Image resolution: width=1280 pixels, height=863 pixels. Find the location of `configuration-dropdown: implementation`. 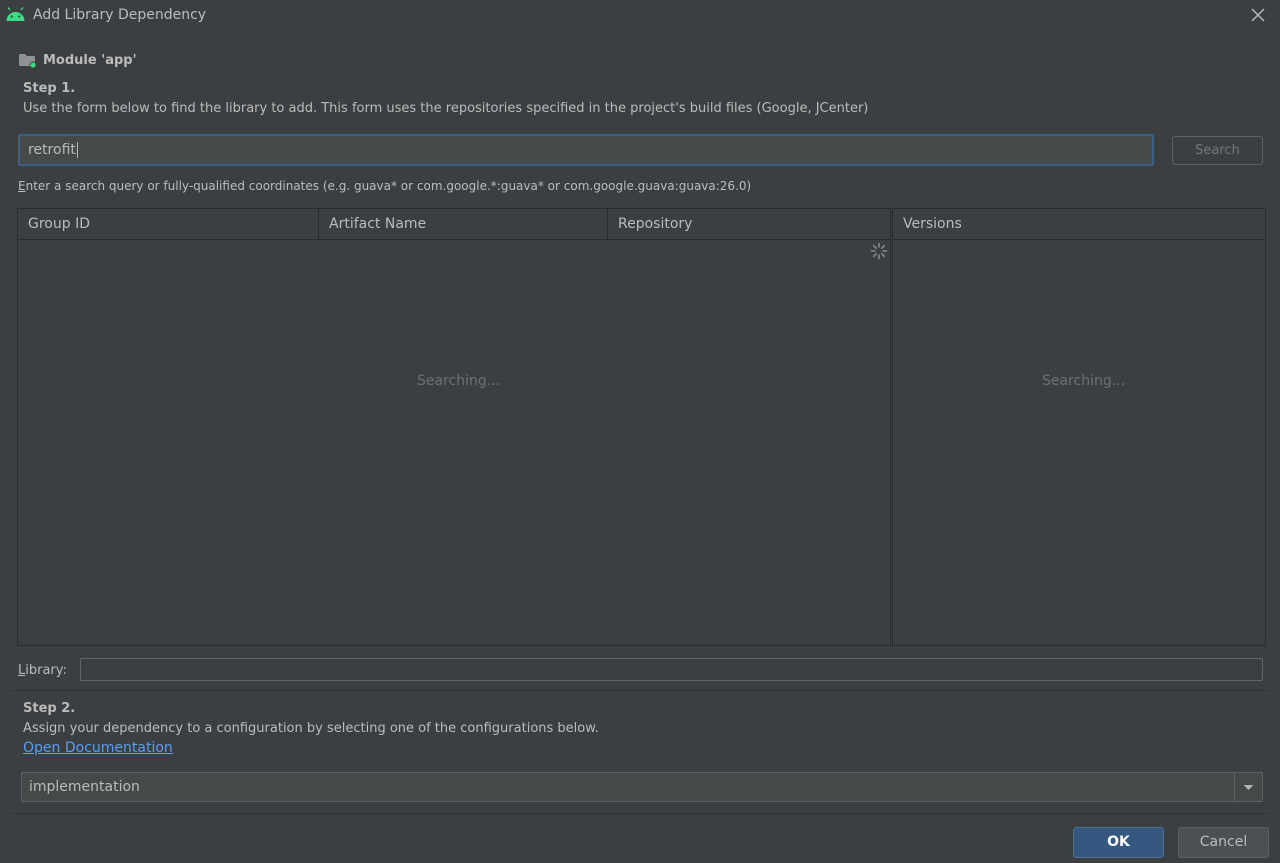

configuration-dropdown: implementation is located at coordinates (642, 787).